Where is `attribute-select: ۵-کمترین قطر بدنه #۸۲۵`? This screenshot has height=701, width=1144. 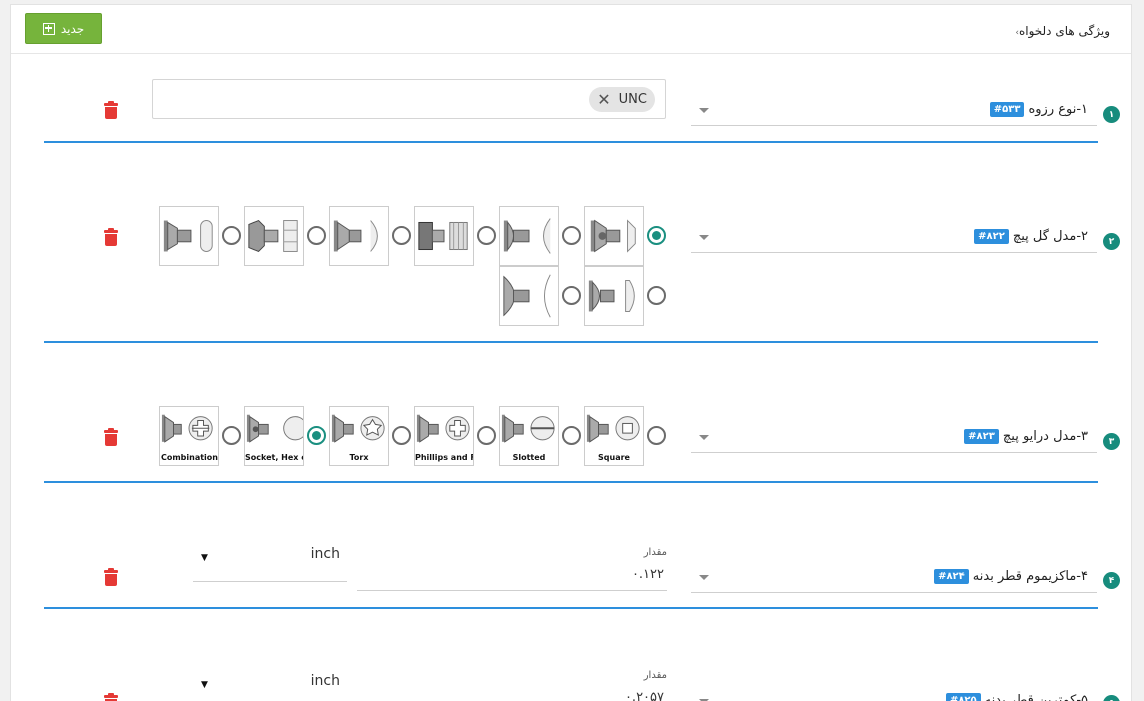 attribute-select: ۵-کمترین قطر بدنه #۸۲۵ is located at coordinates (894, 689).